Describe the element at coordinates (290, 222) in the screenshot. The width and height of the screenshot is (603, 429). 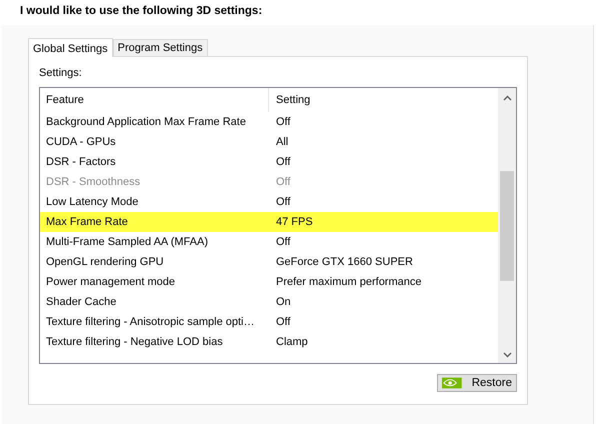
I see `setting-value: 47 FPS` at that location.